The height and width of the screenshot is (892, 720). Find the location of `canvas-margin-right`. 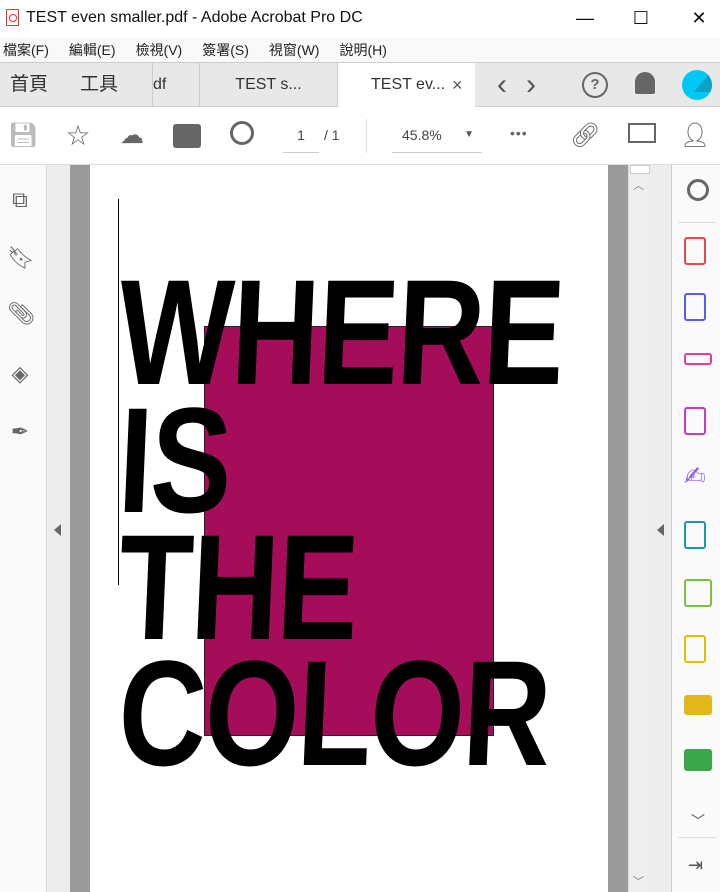

canvas-margin-right is located at coordinates (618, 528).